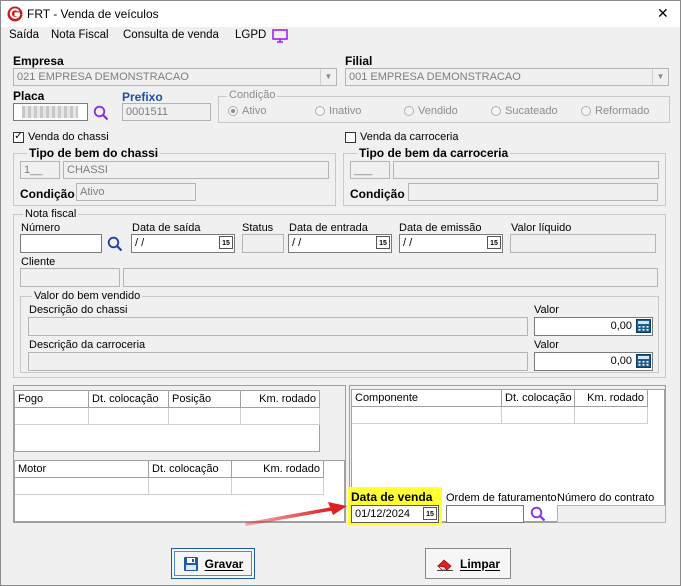 The height and width of the screenshot is (586, 681). What do you see at coordinates (435, 77) in the screenshot?
I see `filial-value: 001 EMPRESA DEMONSTRACAO` at bounding box center [435, 77].